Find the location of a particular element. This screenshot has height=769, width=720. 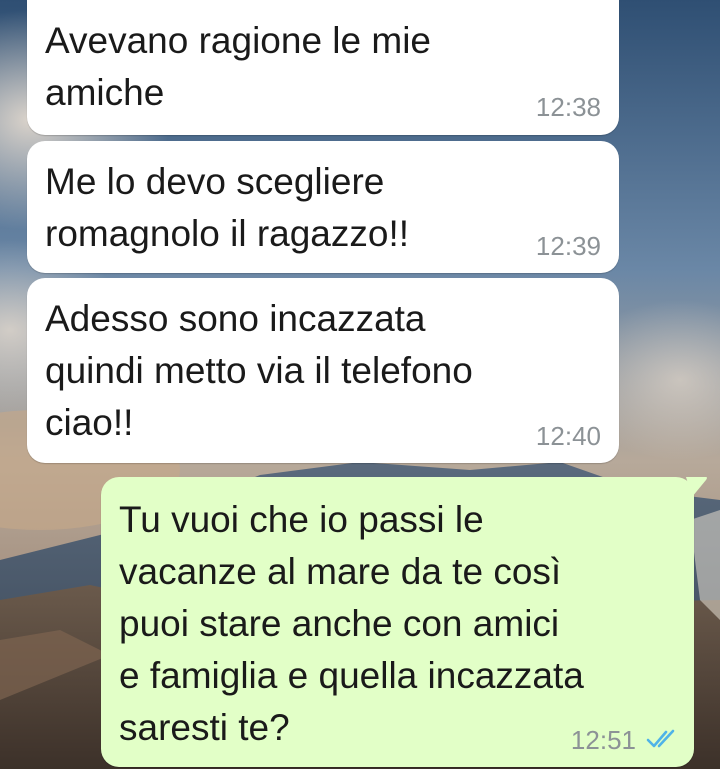

message-timestamp: 12:38 is located at coordinates (568, 107).